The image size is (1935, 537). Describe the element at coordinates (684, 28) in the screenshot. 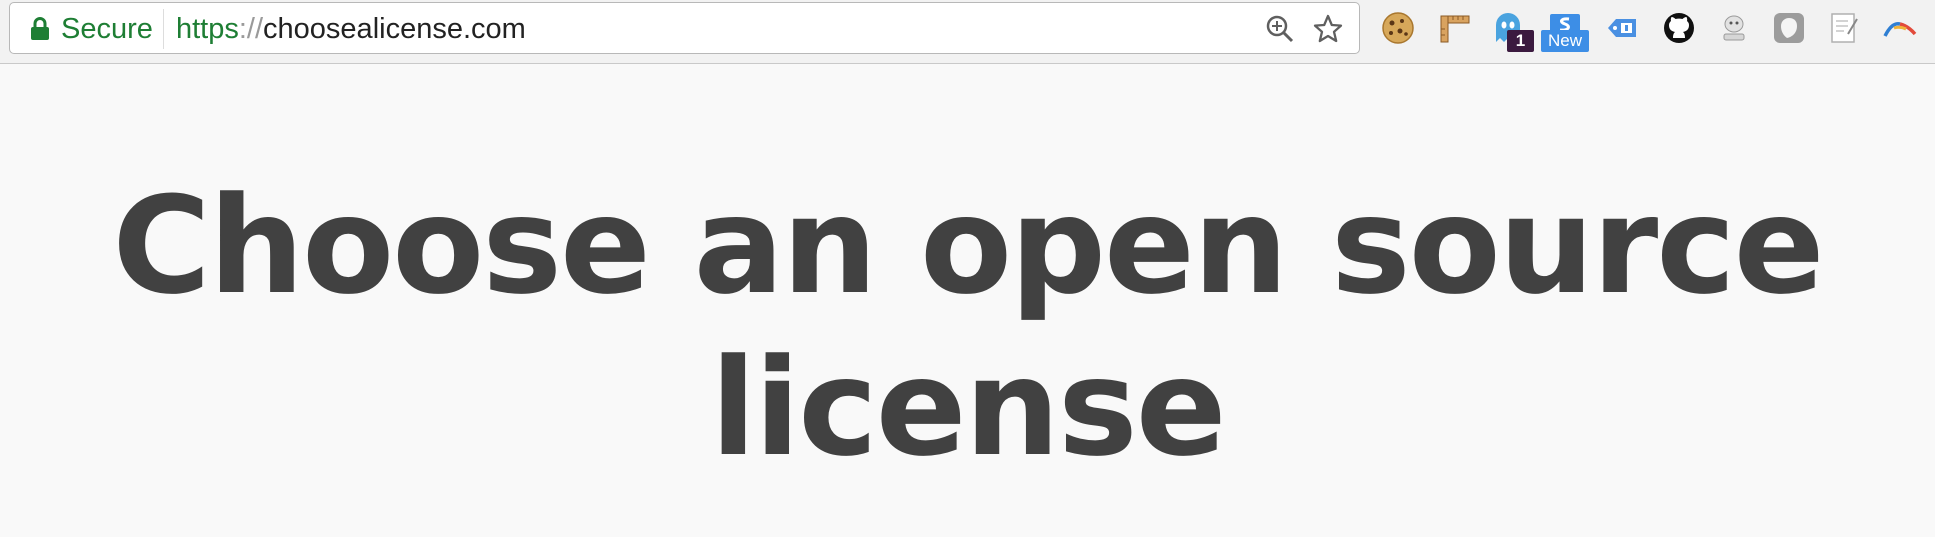

I see `address-bar: Secure https://choosealicense.com` at that location.